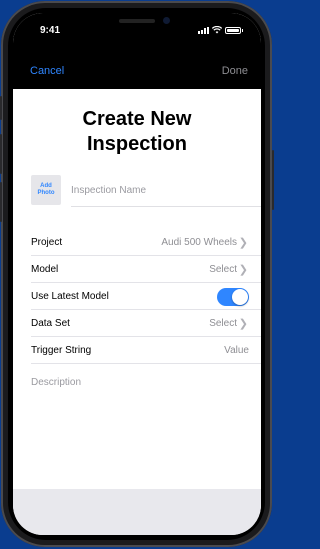  What do you see at coordinates (70, 296) in the screenshot?
I see `use-latest-model-label: Use Latest Model` at bounding box center [70, 296].